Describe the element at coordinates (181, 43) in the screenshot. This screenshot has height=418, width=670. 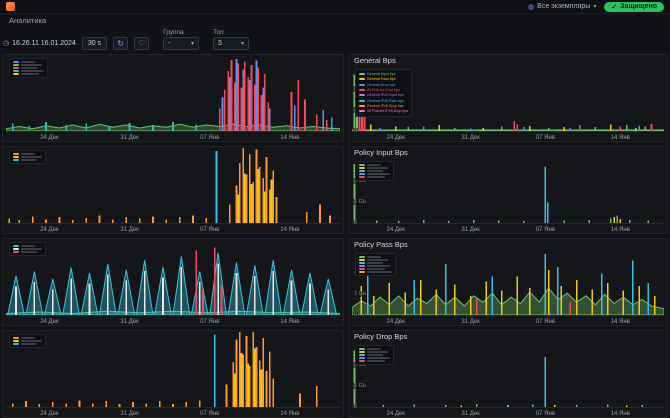
I see `group-variable-select: - ▾` at that location.